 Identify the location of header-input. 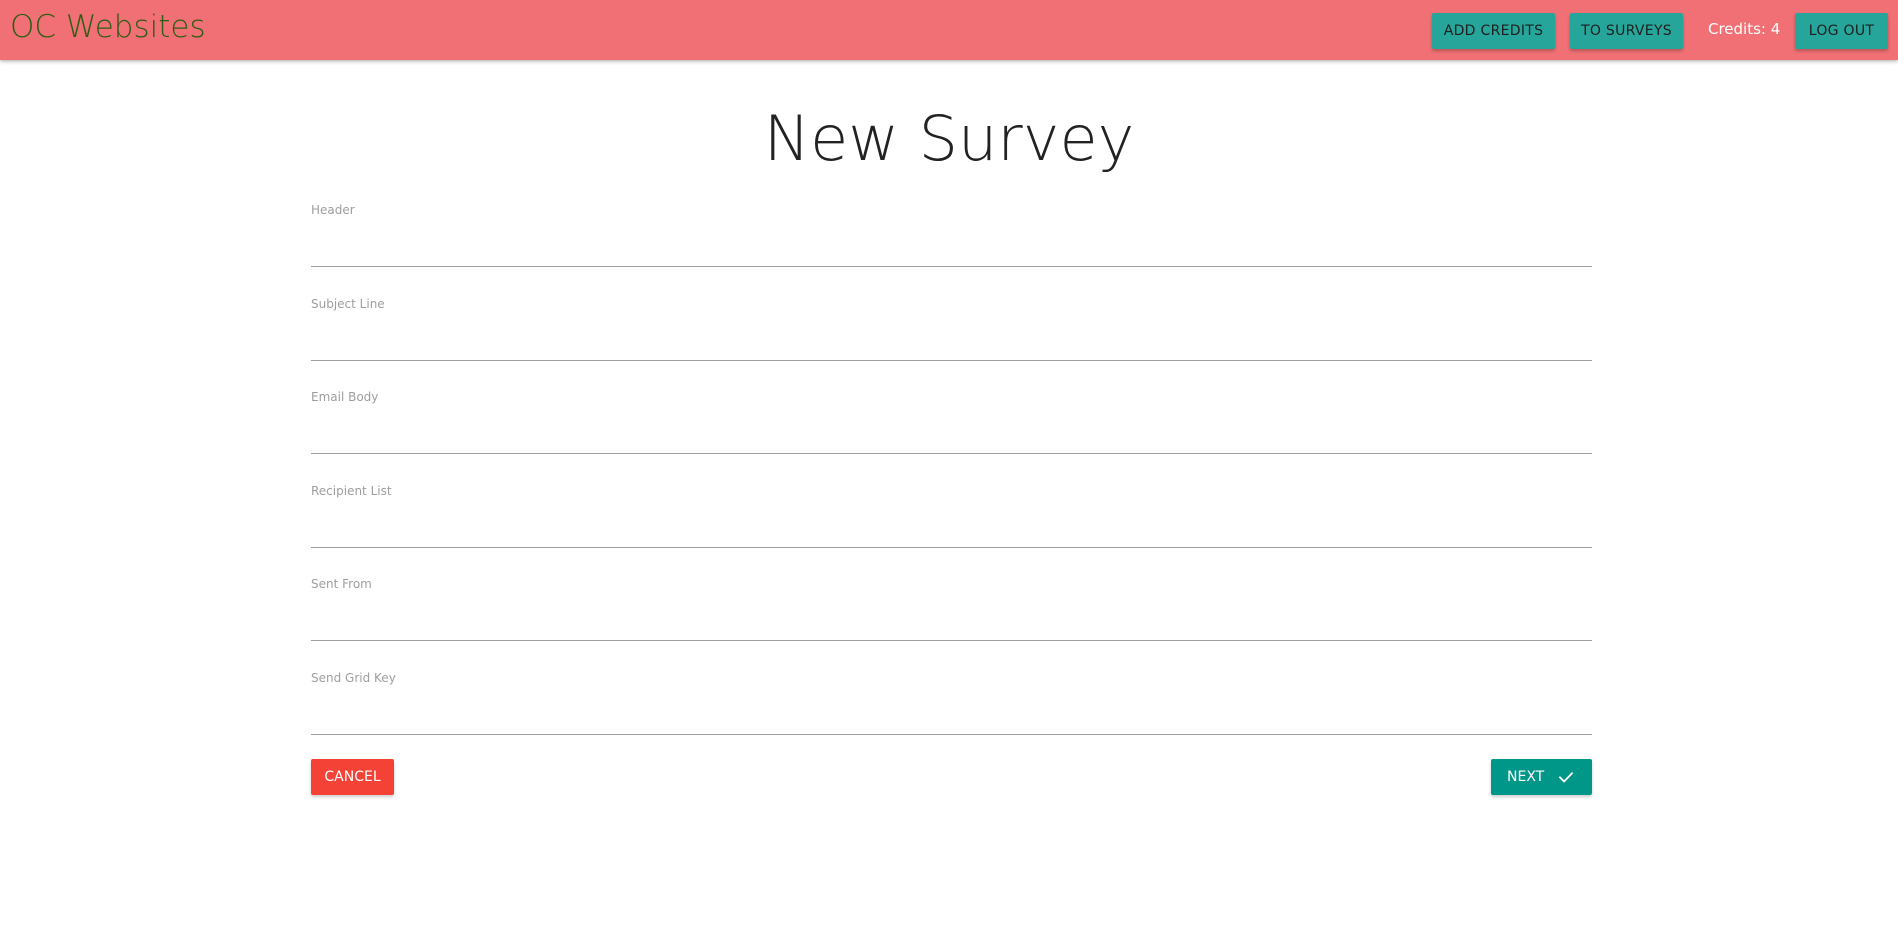
(951, 247).